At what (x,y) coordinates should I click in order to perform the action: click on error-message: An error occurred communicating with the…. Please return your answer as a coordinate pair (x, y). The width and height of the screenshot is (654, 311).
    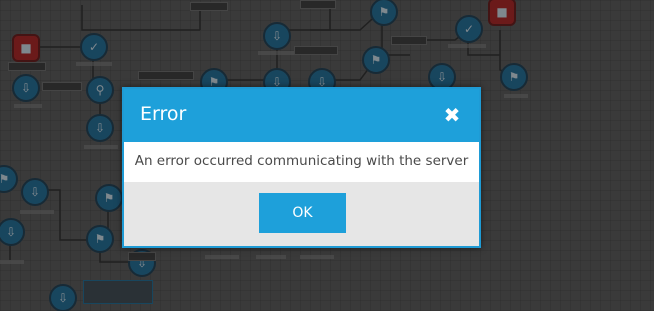
    Looking at the image, I should click on (301, 161).